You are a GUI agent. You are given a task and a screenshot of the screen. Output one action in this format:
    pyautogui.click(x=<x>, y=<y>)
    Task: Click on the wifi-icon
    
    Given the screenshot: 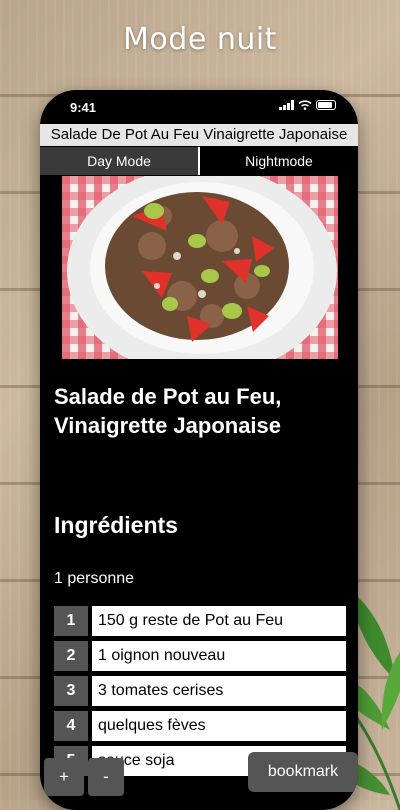 What is the action you would take?
    pyautogui.click(x=305, y=105)
    